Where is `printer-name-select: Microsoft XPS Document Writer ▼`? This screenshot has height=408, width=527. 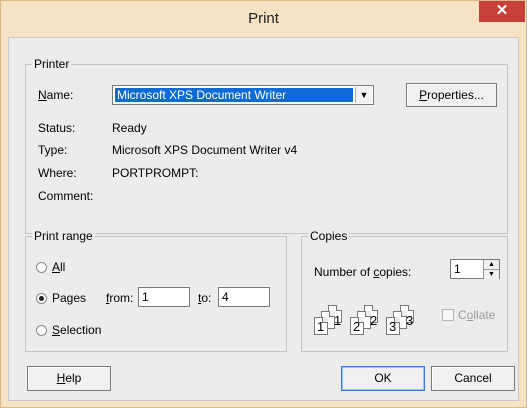 printer-name-select: Microsoft XPS Document Writer ▼ is located at coordinates (243, 95).